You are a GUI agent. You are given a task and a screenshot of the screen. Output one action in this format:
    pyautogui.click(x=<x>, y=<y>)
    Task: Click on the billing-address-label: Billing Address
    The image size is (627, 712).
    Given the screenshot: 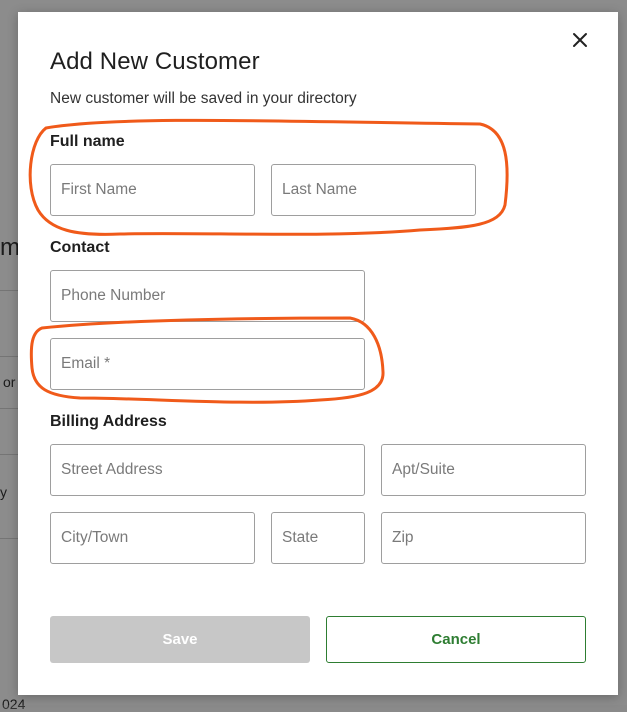 What is the action you would take?
    pyautogui.click(x=108, y=421)
    